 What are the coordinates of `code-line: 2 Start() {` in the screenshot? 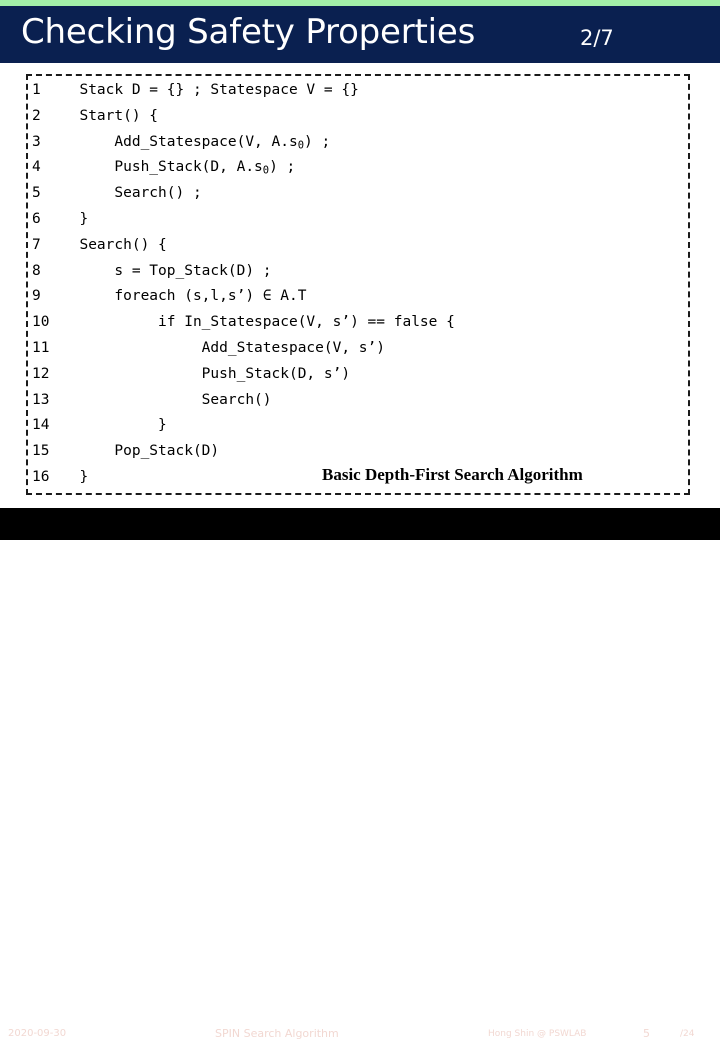 It's located at (360, 117).